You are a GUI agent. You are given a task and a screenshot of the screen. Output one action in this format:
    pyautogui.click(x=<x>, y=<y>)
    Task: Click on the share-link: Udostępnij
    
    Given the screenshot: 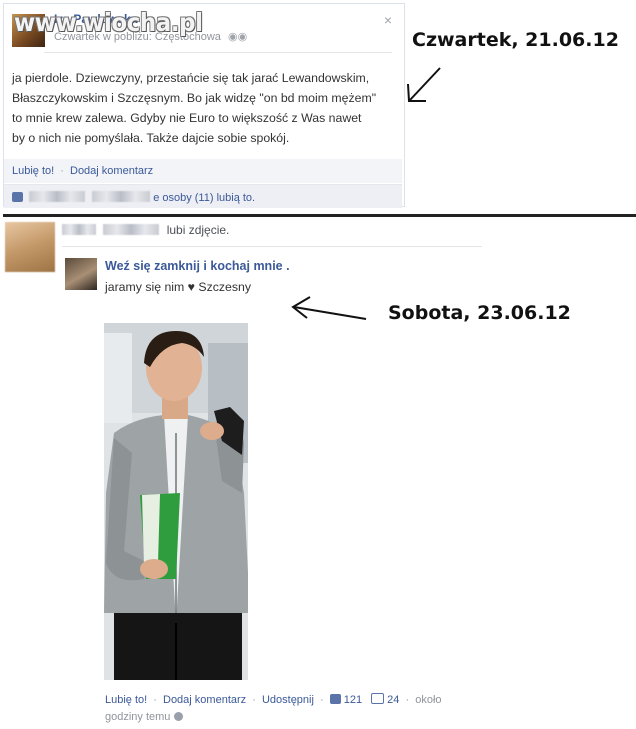 What is the action you would take?
    pyautogui.click(x=288, y=700)
    